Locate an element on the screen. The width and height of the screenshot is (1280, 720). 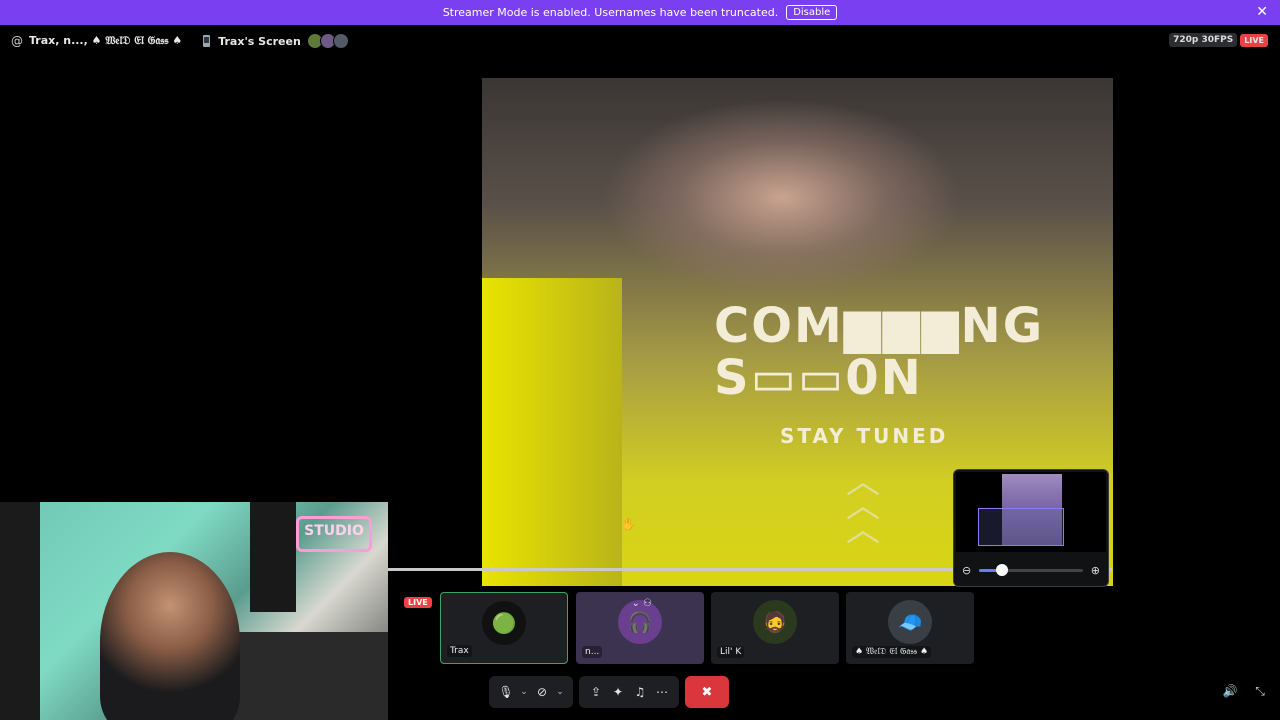
blurred-hand is located at coordinates (782, 198).